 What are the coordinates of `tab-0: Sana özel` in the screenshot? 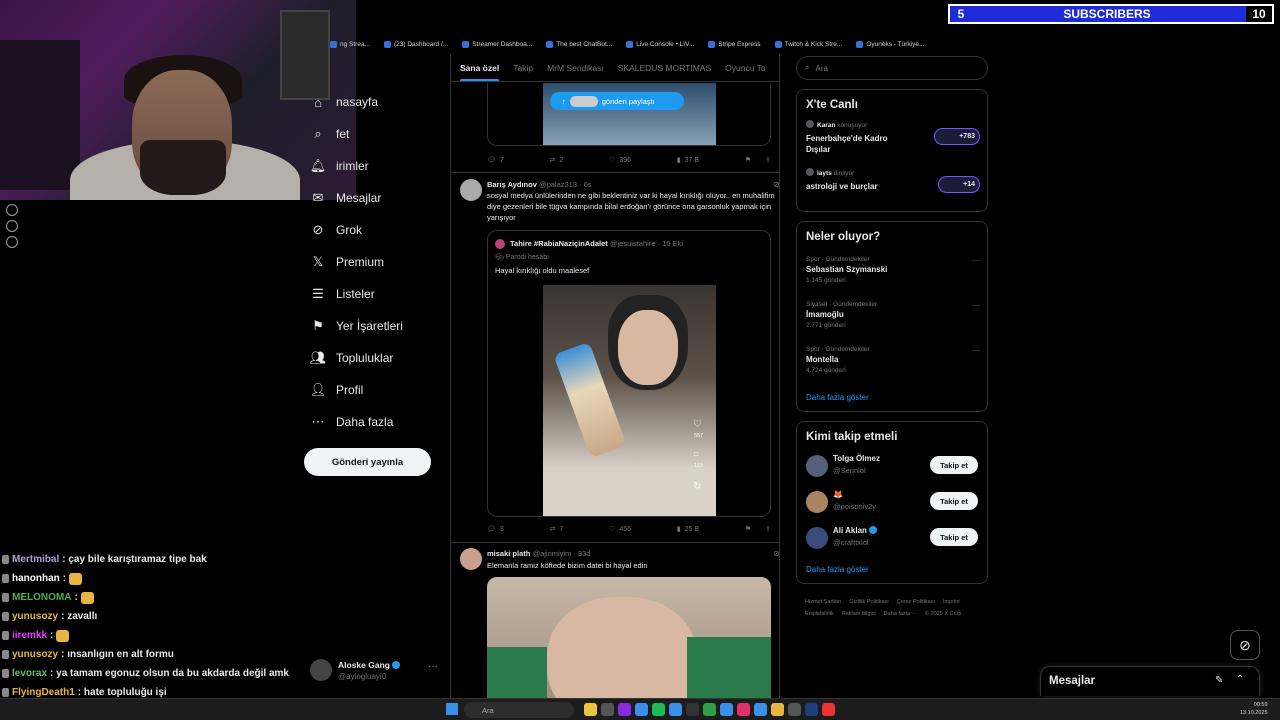 It's located at (480, 72).